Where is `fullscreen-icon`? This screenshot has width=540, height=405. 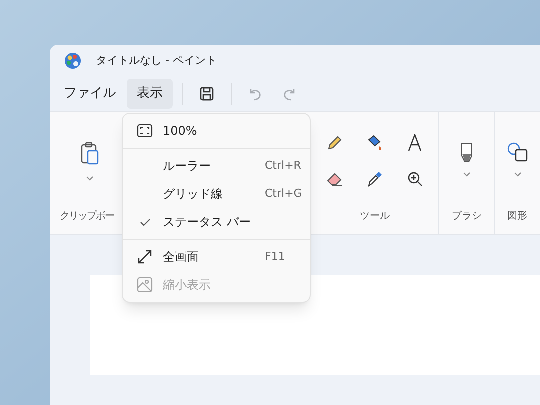 fullscreen-icon is located at coordinates (145, 257).